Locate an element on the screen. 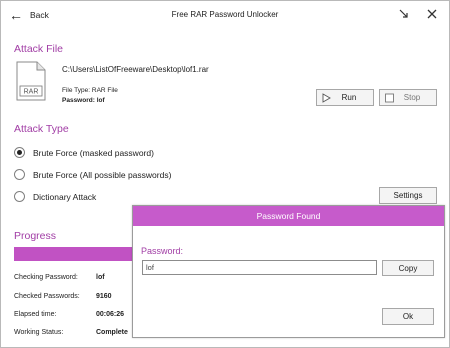 Image resolution: width=450 pixels, height=348 pixels. ok-button: Ok is located at coordinates (408, 316).